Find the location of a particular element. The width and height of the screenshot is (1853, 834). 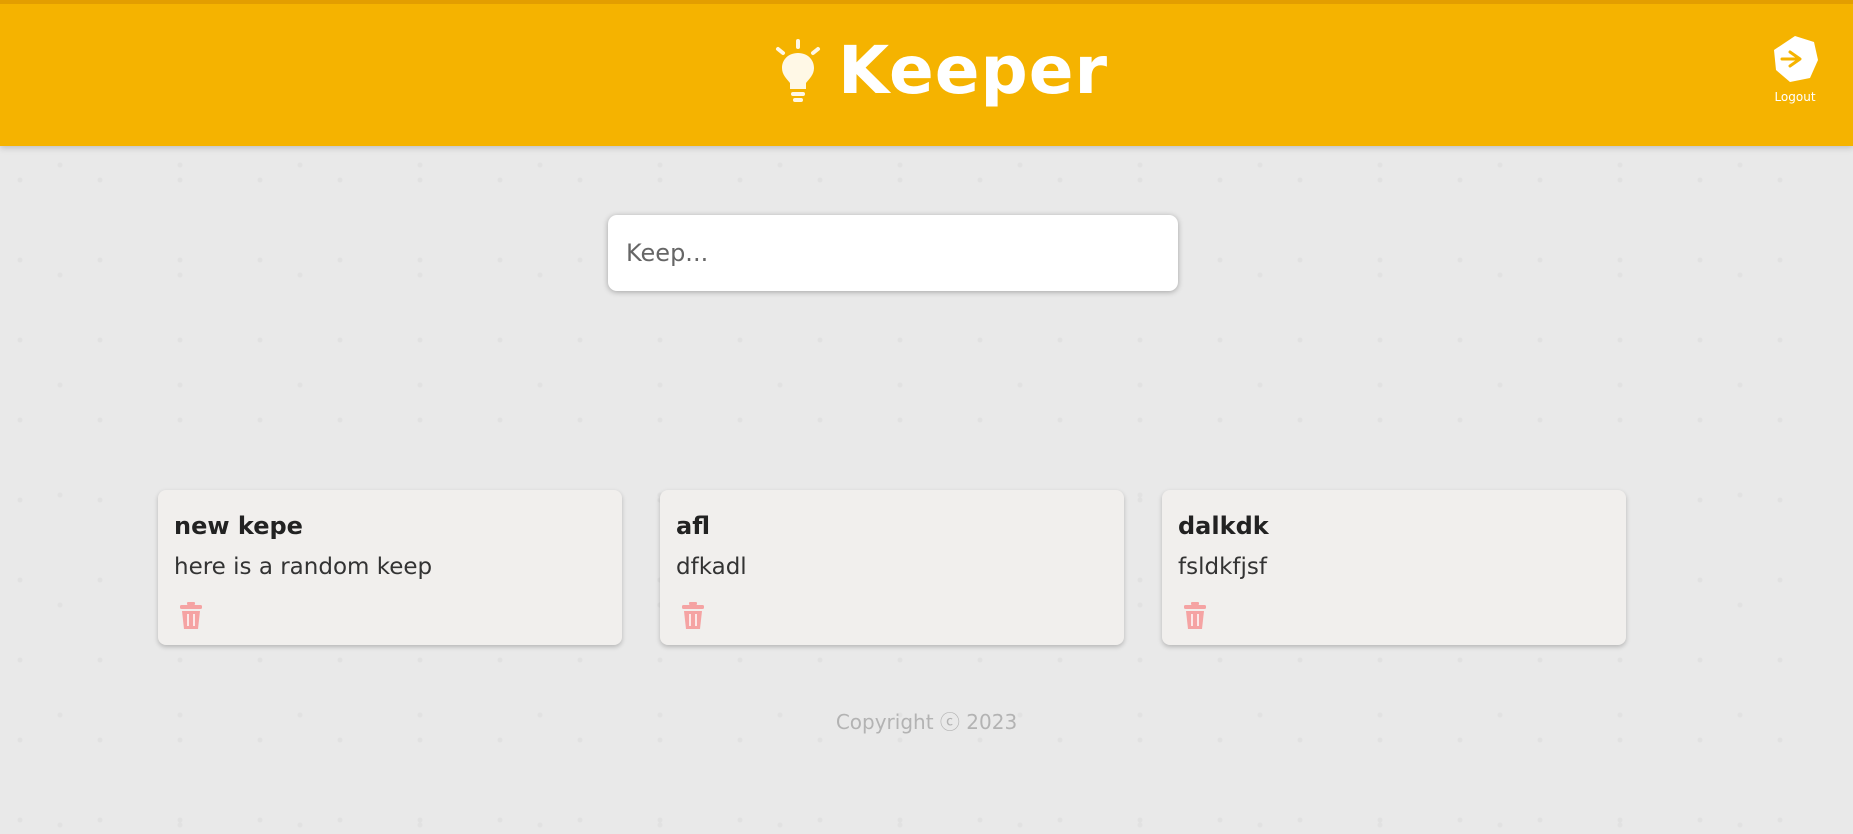

logout-button: Logout is located at coordinates (1795, 67).